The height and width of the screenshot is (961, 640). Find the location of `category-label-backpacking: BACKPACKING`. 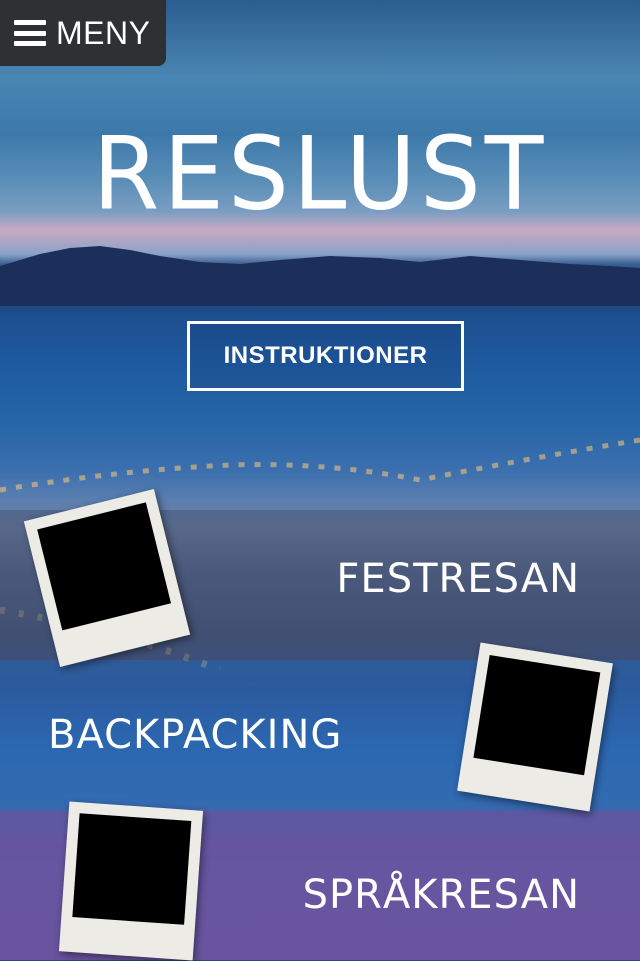

category-label-backpacking: BACKPACKING is located at coordinates (195, 735).